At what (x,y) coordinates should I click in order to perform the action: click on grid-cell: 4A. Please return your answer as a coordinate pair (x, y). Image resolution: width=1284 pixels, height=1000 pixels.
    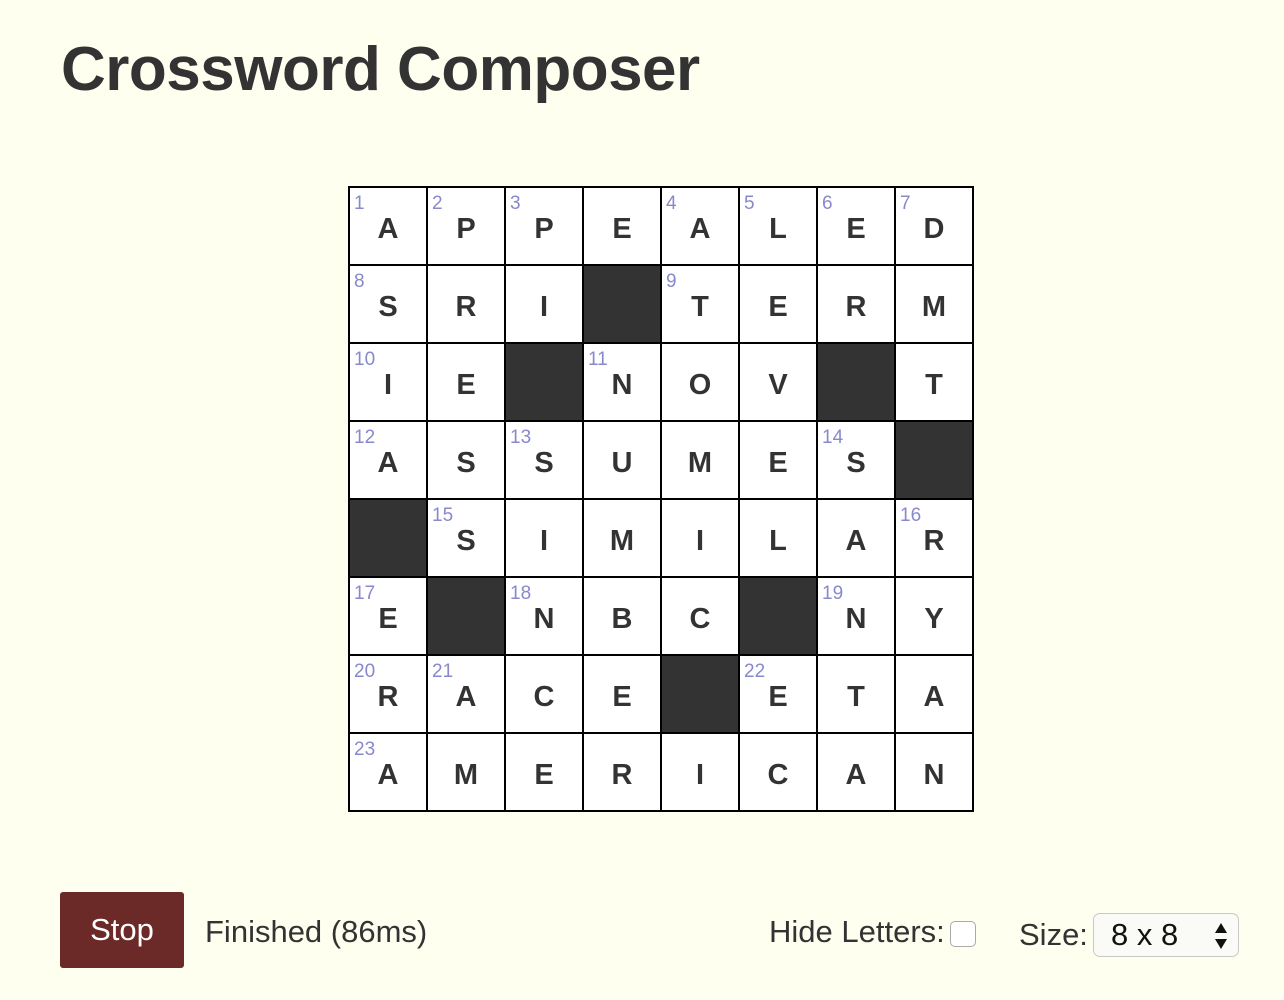
    Looking at the image, I should click on (700, 226).